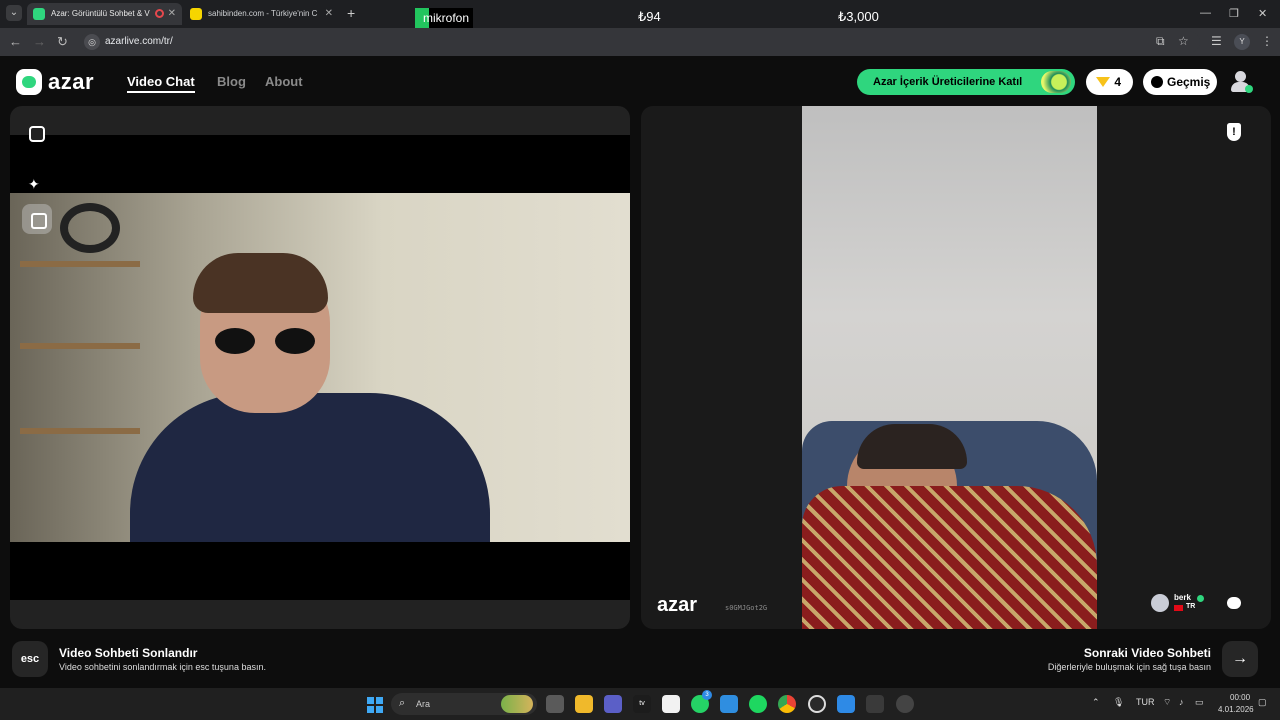 This screenshot has height=720, width=1280. Describe the element at coordinates (71, 81) in the screenshot. I see `azar-wordmark: azar` at that location.